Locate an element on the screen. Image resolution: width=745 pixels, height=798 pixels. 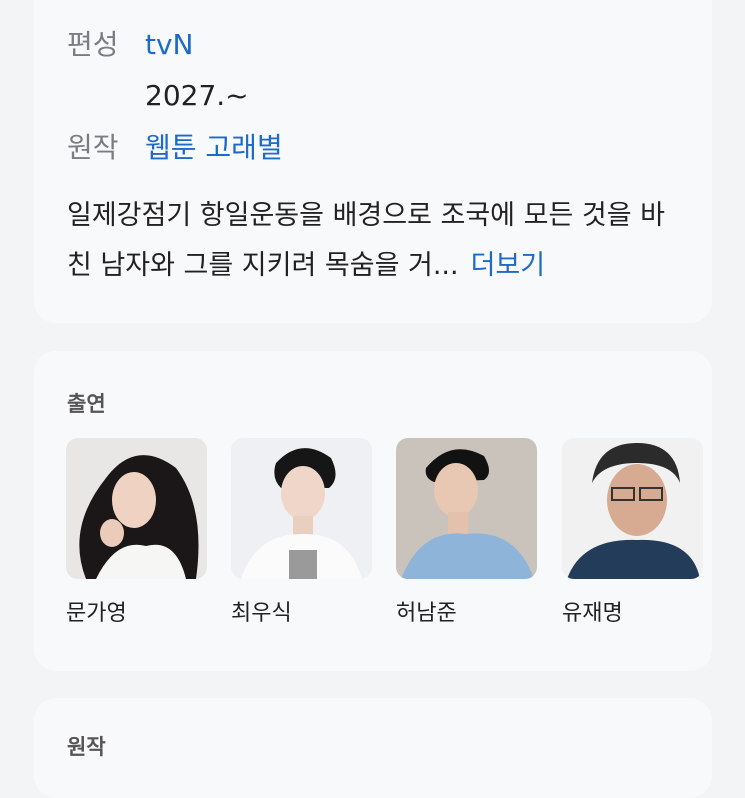
original-work-link: 웹툰 고래별 is located at coordinates (214, 147).